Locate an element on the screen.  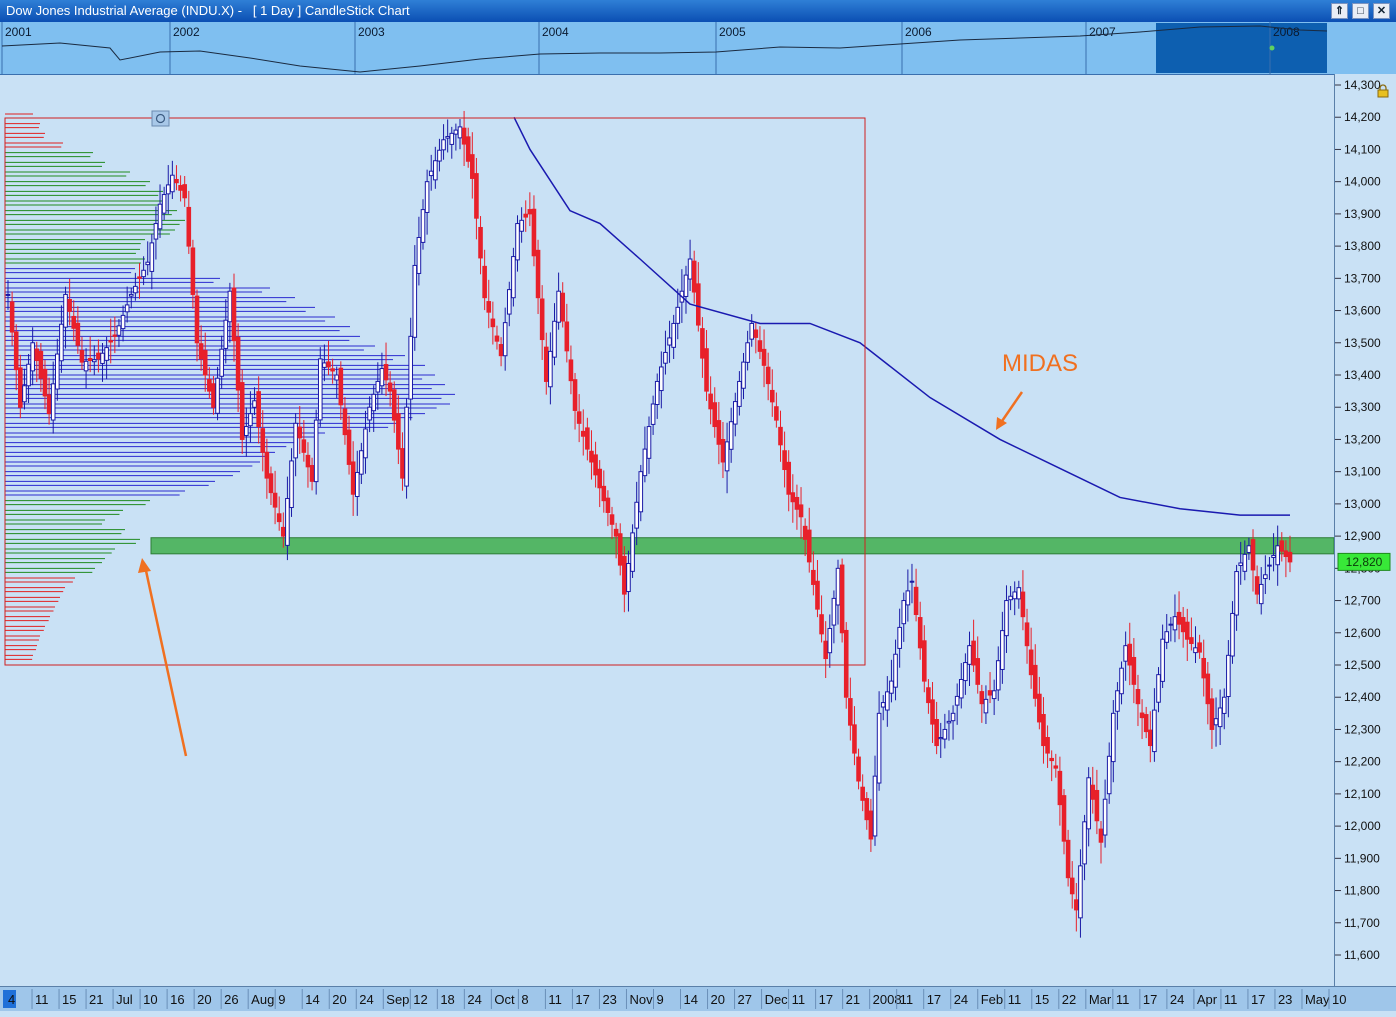
overview-year-label: 2005 is located at coordinates (732, 32).